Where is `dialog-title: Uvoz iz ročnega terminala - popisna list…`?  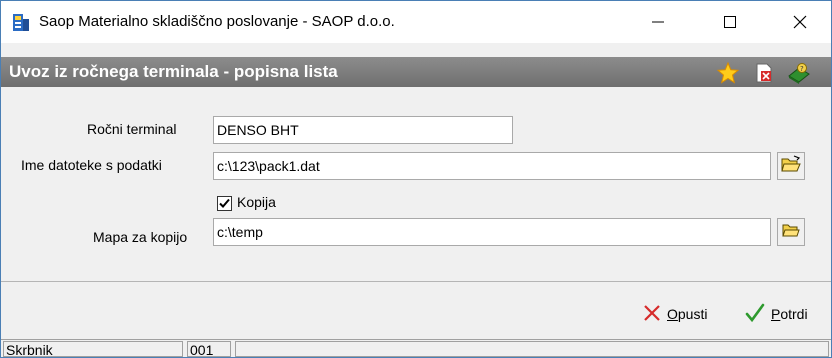 dialog-title: Uvoz iz ročnega terminala - popisna list… is located at coordinates (173, 71).